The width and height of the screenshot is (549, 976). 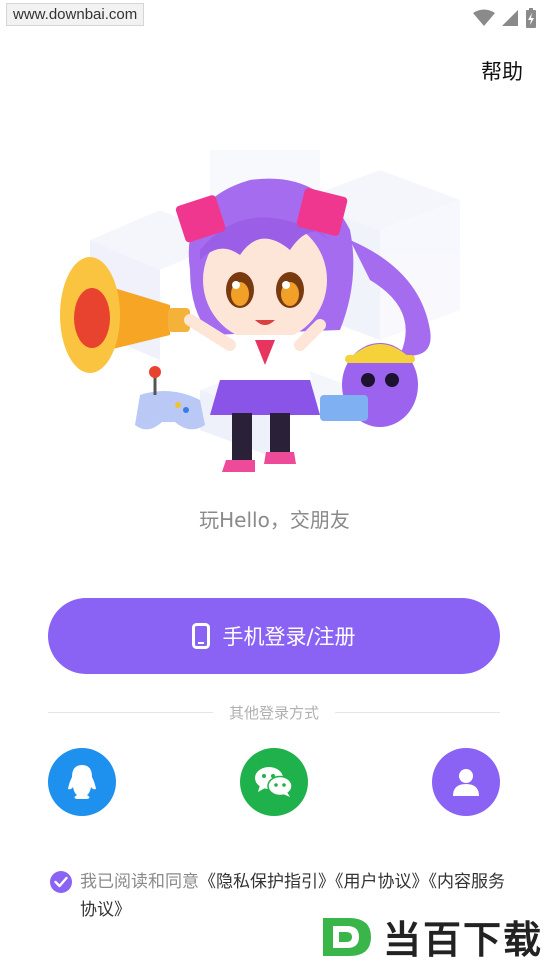 I want to click on phone-login-button: 手机登录/注册, so click(x=274, y=636).